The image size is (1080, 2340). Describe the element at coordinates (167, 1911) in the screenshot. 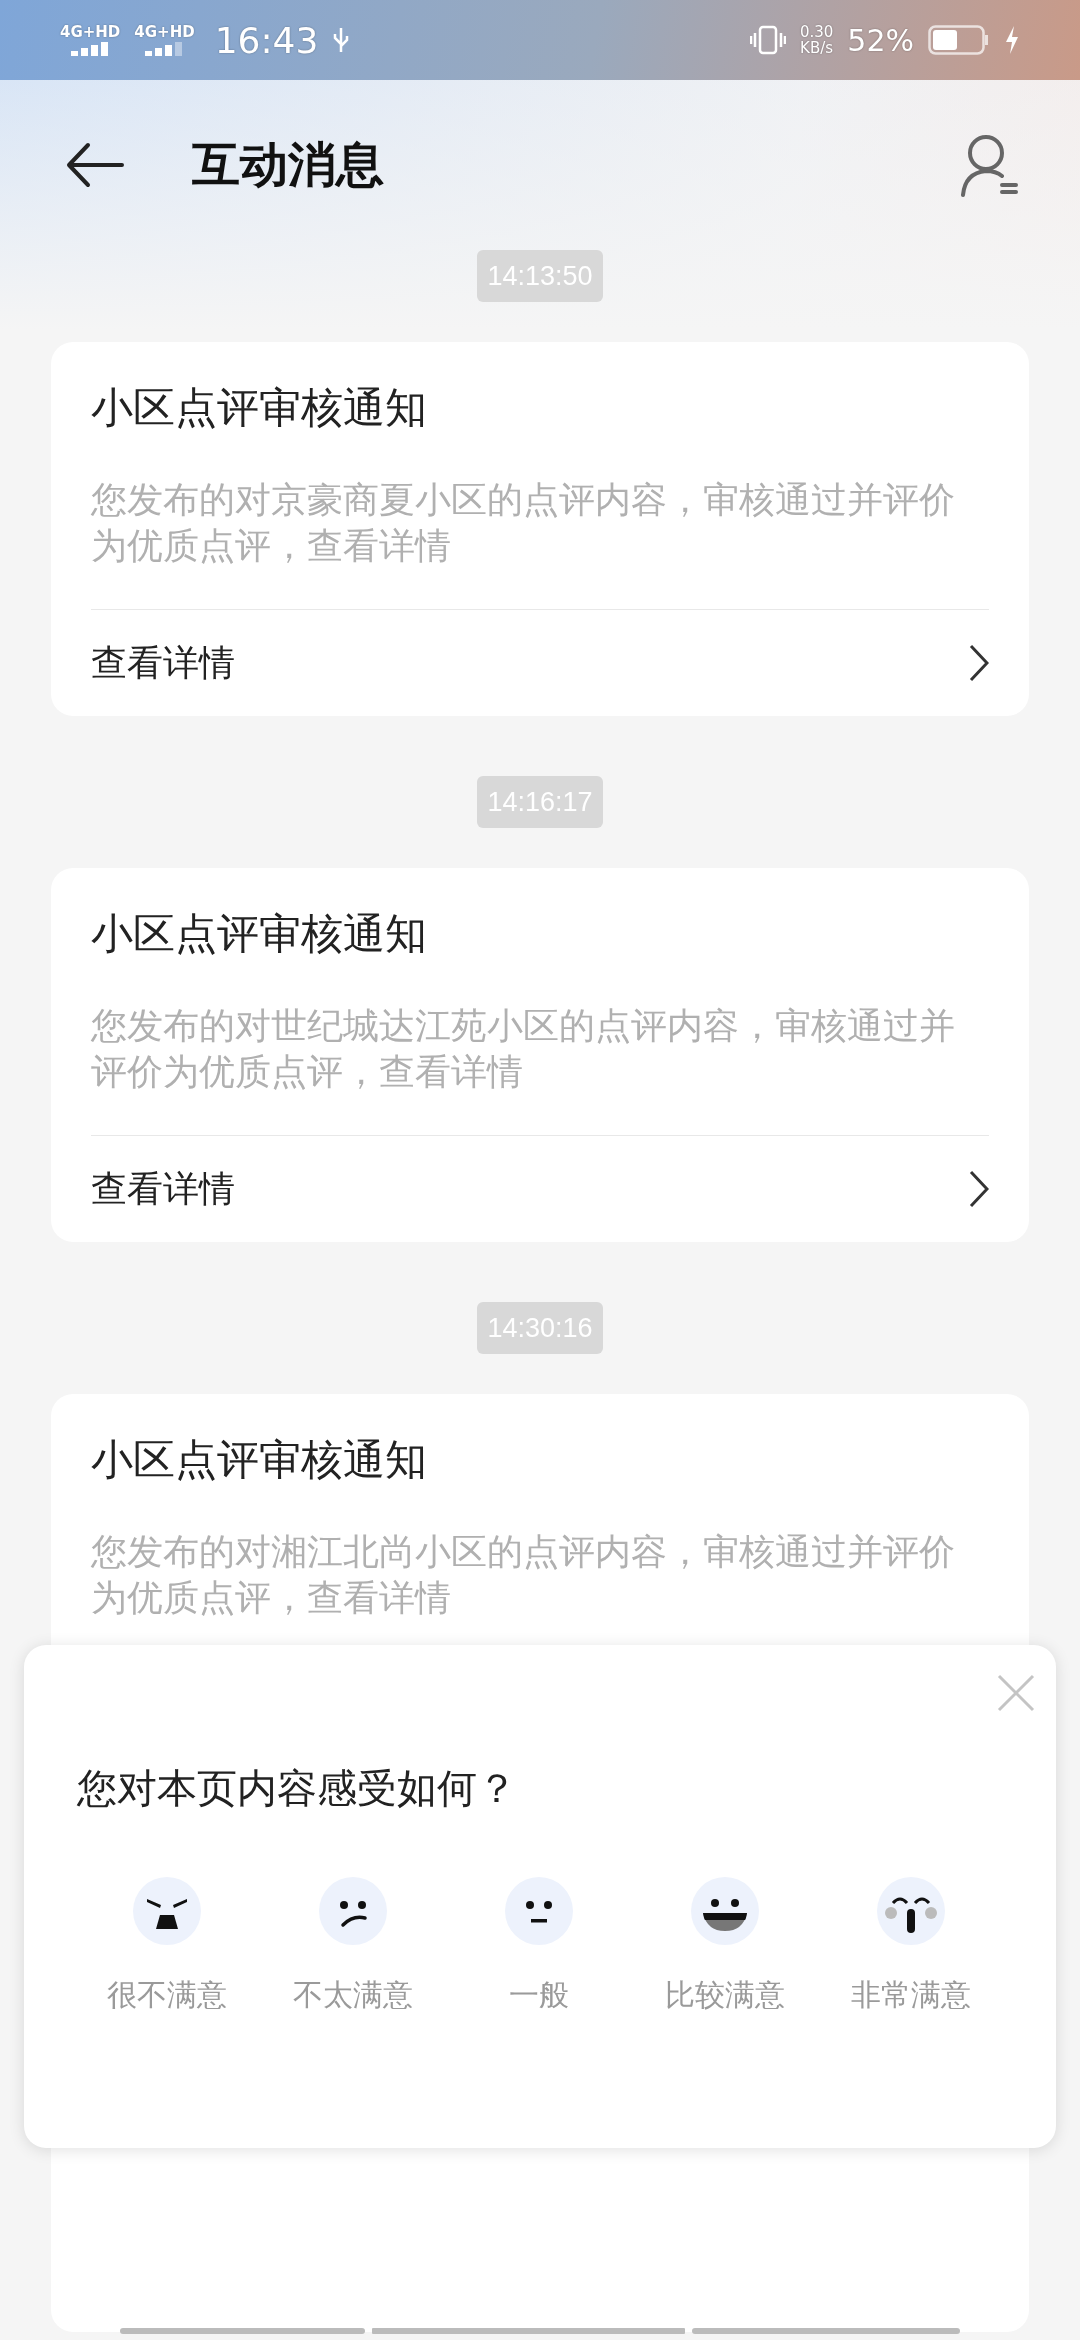

I see `angry-face-icon` at that location.